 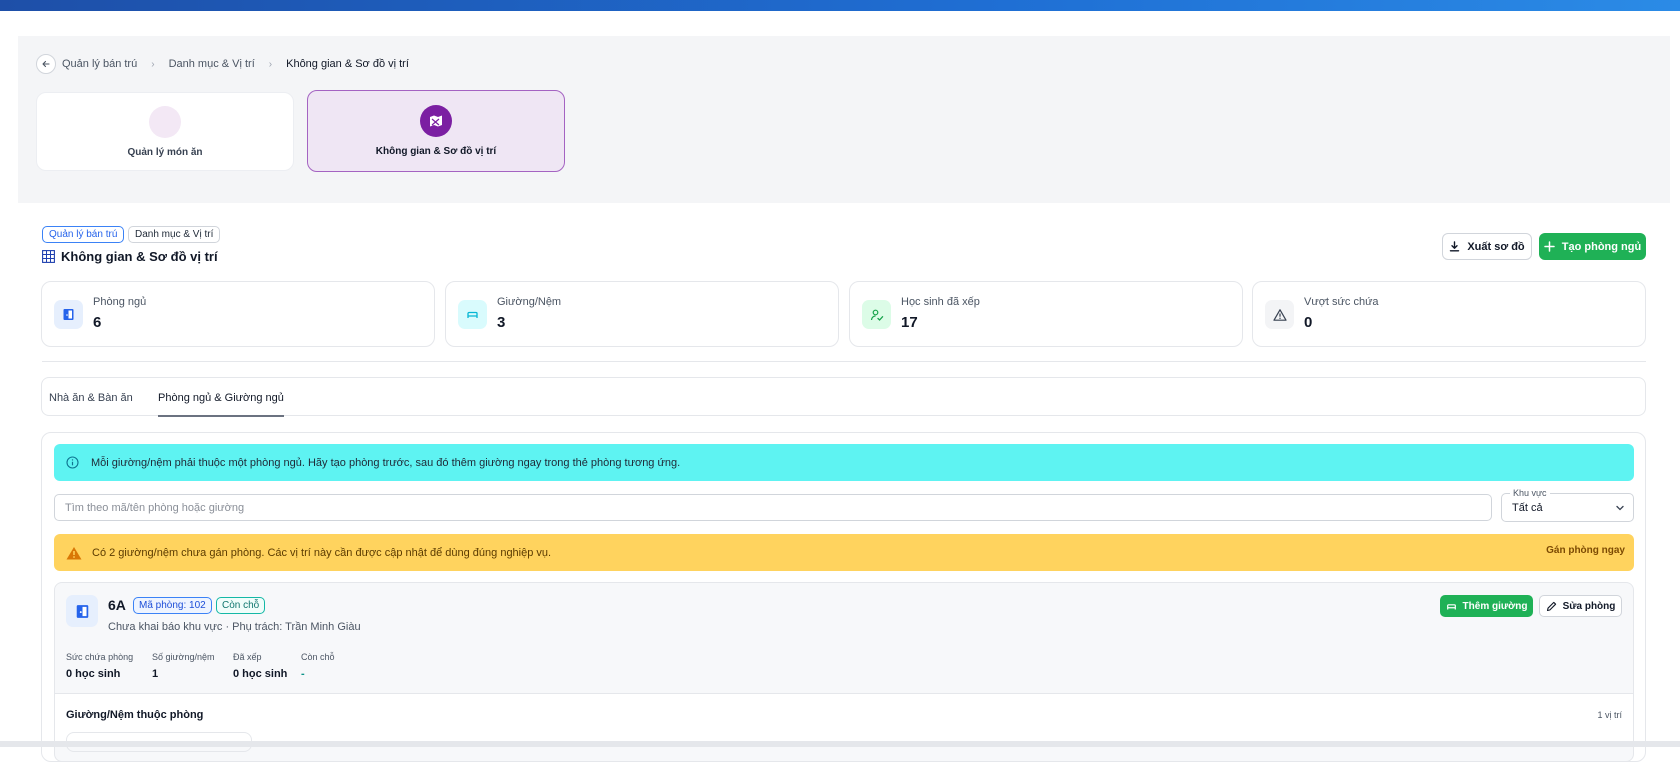 What do you see at coordinates (174, 234) in the screenshot?
I see `header-tag-catalog: Danh mục & Vị trí` at bounding box center [174, 234].